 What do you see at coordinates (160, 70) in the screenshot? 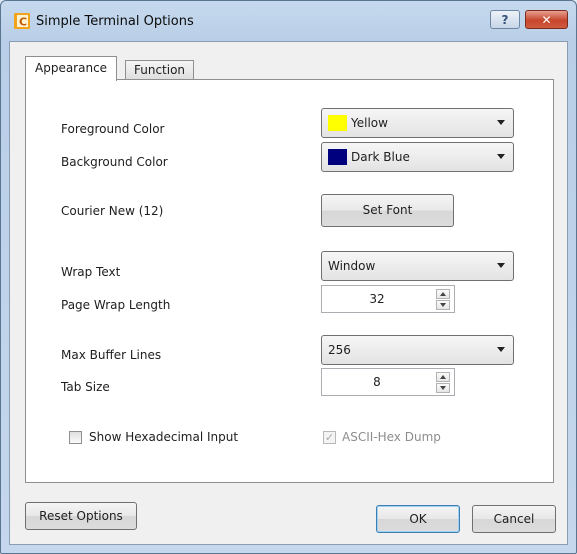
I see `tab-function: Function` at bounding box center [160, 70].